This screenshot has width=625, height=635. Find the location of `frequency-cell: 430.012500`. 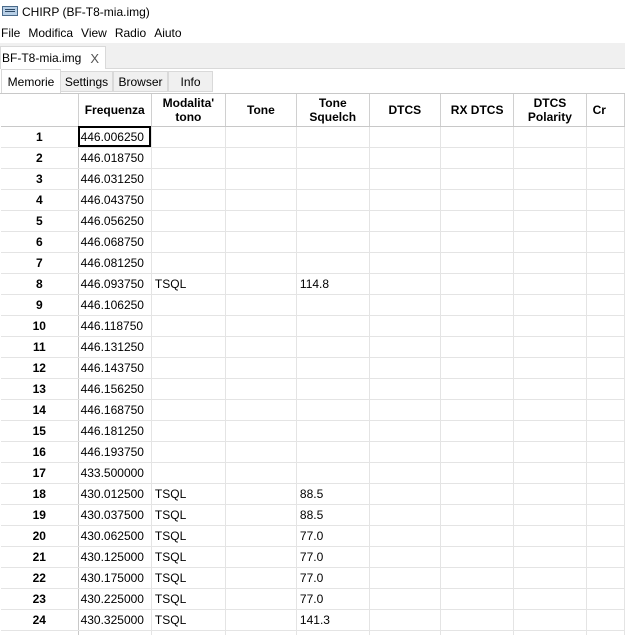

frequency-cell: 430.012500 is located at coordinates (115, 494).